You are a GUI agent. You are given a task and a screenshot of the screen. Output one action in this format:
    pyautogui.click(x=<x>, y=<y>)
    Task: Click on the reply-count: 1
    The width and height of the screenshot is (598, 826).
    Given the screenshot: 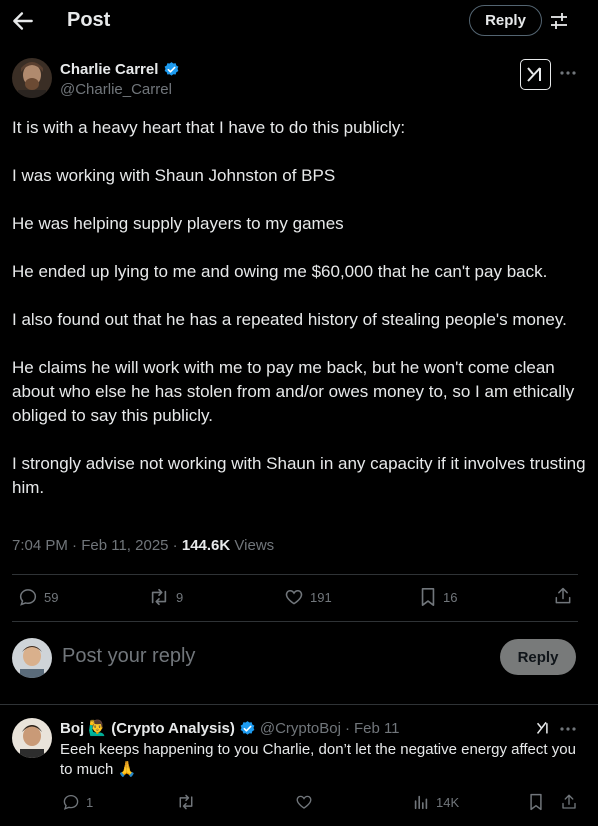 What is the action you would take?
    pyautogui.click(x=90, y=802)
    